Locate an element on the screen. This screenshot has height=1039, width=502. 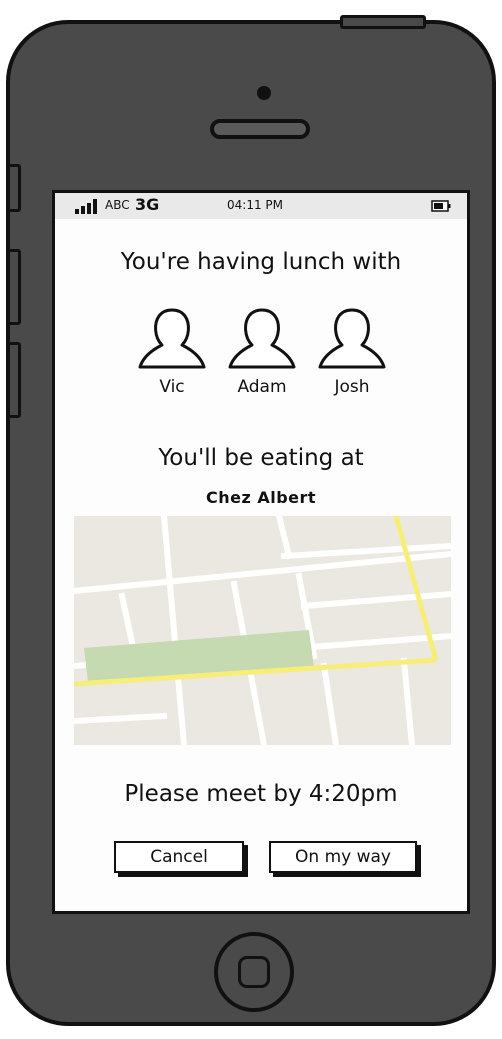
friend-josh: Josh is located at coordinates (352, 351).